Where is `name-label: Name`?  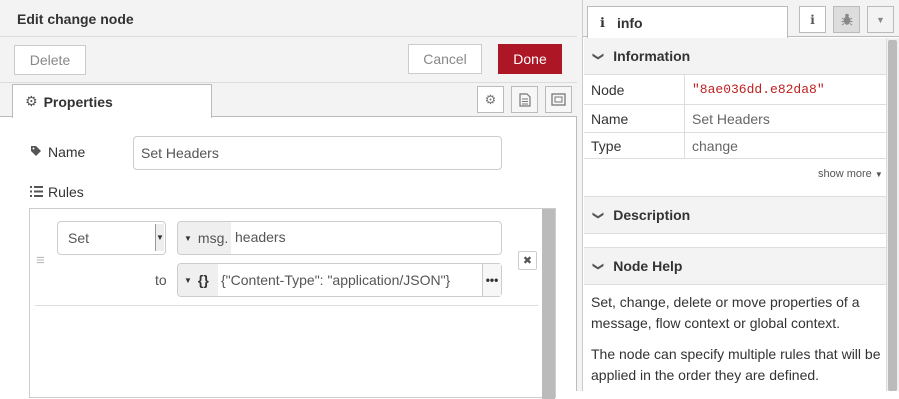 name-label: Name is located at coordinates (57, 152).